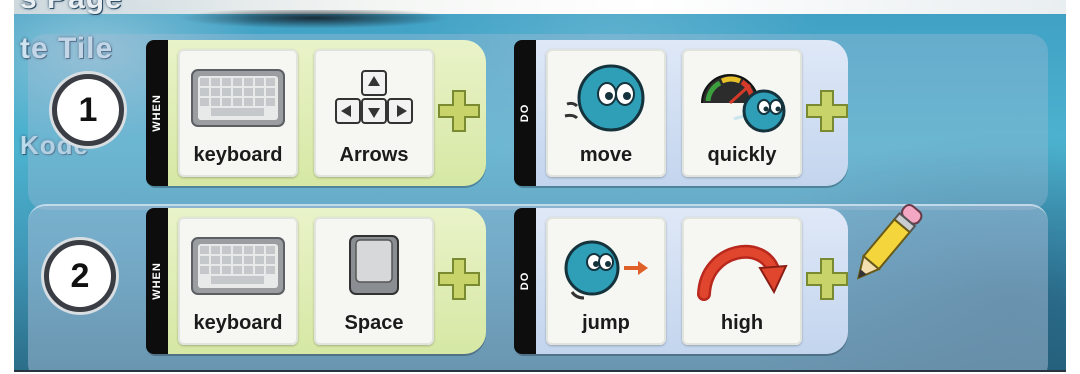 Image resolution: width=1080 pixels, height=374 pixels. Describe the element at coordinates (374, 155) in the screenshot. I see `tile-label: Arrows` at that location.